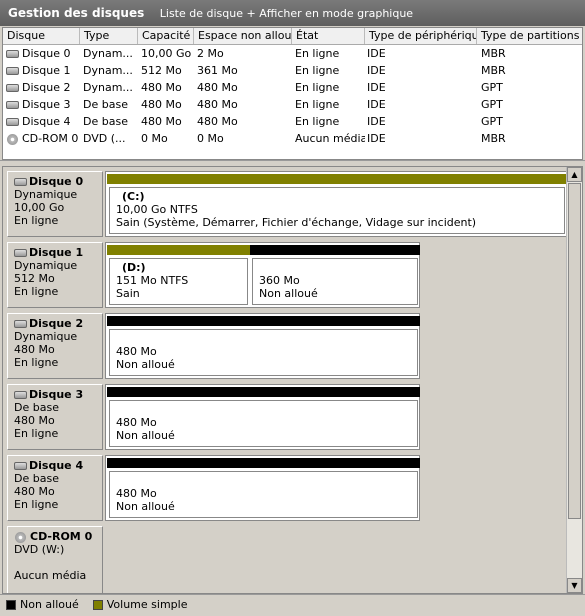 The width and height of the screenshot is (585, 616). I want to click on table-cell: Disque 0, so click(43, 53).